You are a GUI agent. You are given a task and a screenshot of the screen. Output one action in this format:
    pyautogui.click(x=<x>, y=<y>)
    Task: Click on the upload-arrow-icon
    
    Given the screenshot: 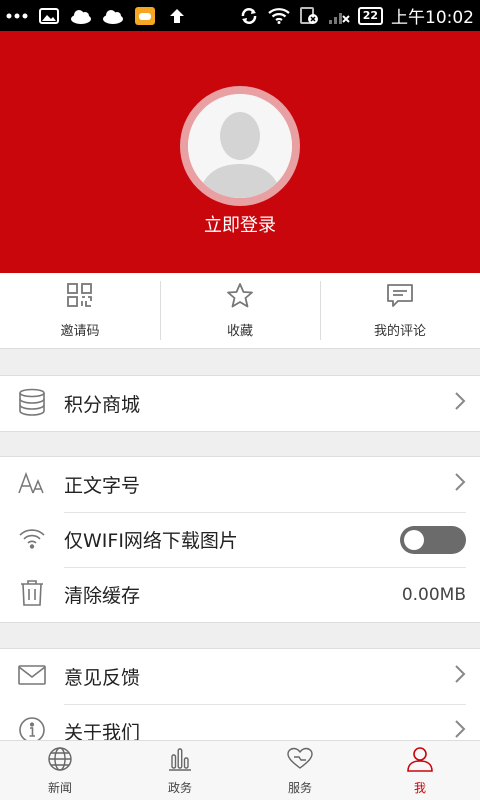 What is the action you would take?
    pyautogui.click(x=177, y=16)
    